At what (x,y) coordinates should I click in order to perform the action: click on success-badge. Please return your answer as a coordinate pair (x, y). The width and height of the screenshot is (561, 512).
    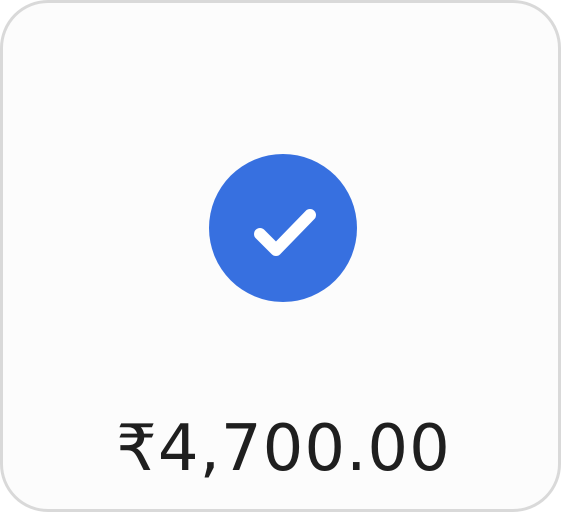
    Looking at the image, I should click on (283, 228).